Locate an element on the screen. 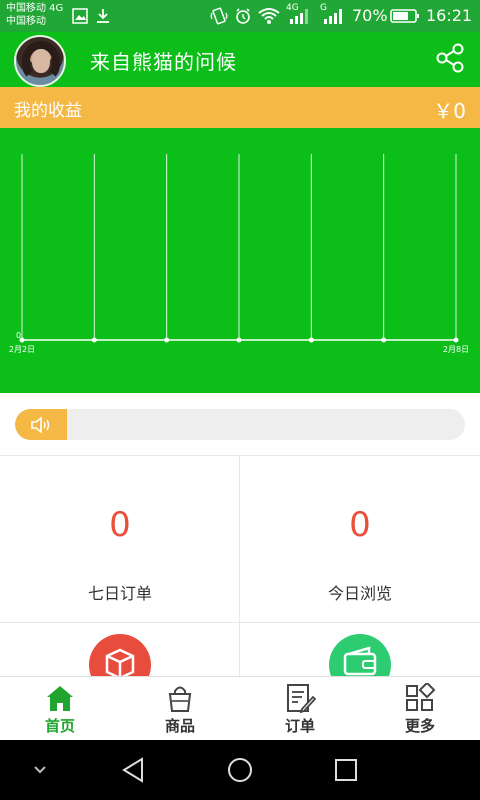 This screenshot has height=800, width=480. home-nav-icon is located at coordinates (240, 770).